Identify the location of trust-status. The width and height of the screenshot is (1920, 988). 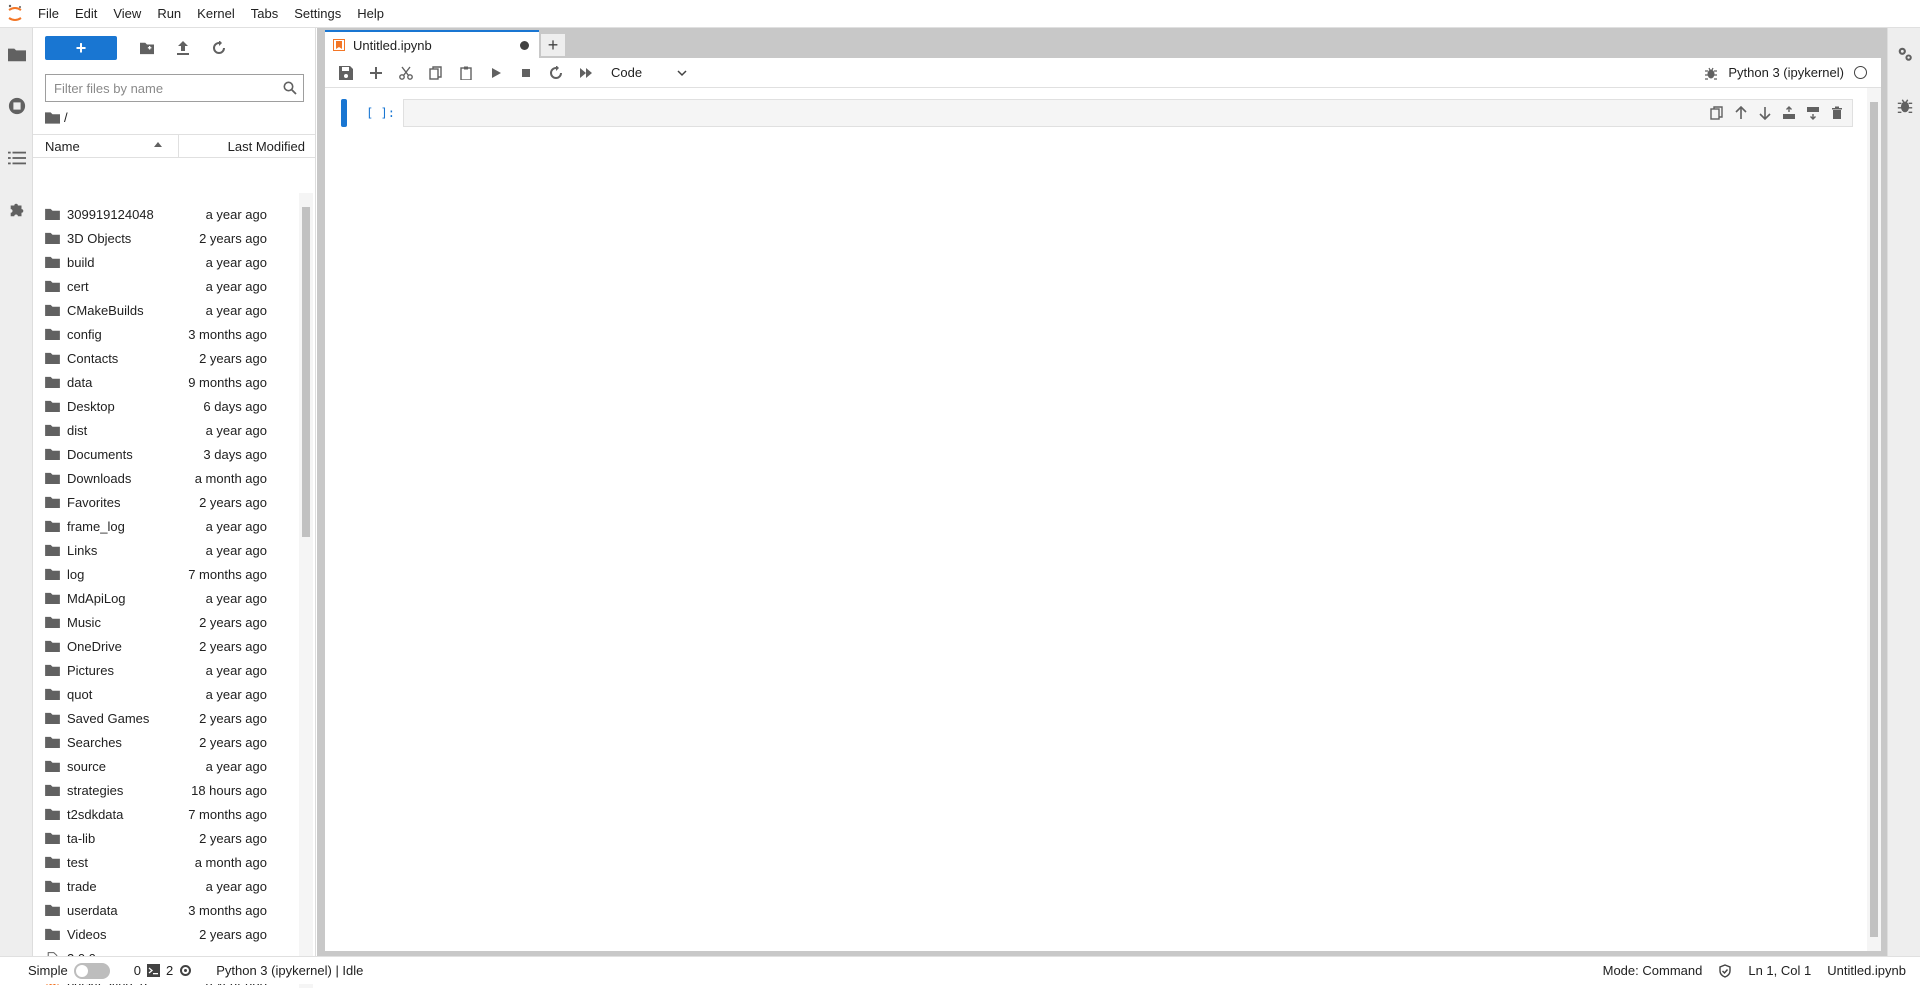
(1725, 970).